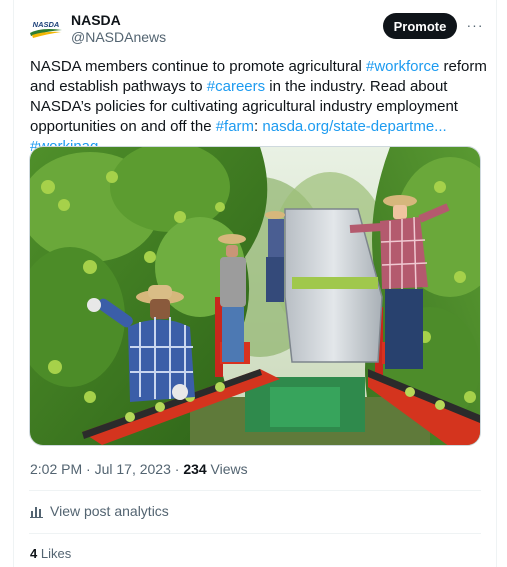 The width and height of the screenshot is (507, 567). What do you see at coordinates (227, 469) in the screenshot?
I see `views-label: Views` at bounding box center [227, 469].